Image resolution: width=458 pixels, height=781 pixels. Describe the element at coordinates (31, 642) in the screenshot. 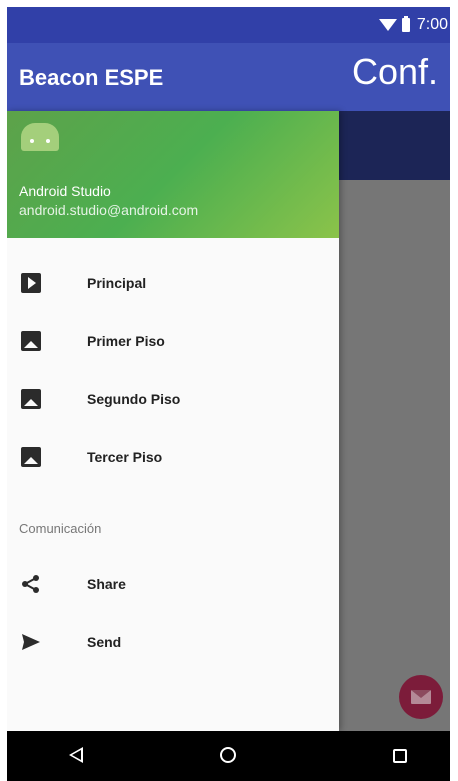

I see `send-icon` at that location.